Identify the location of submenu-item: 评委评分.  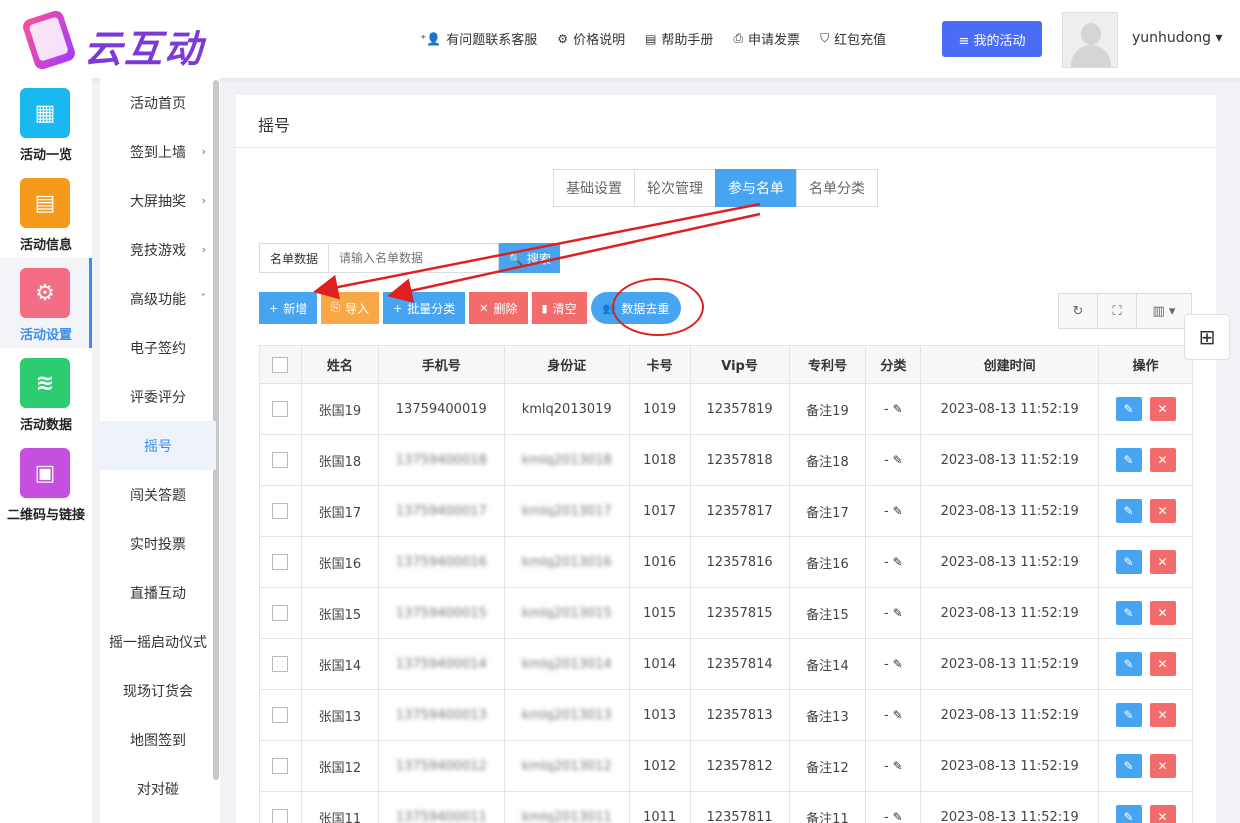
(158, 396).